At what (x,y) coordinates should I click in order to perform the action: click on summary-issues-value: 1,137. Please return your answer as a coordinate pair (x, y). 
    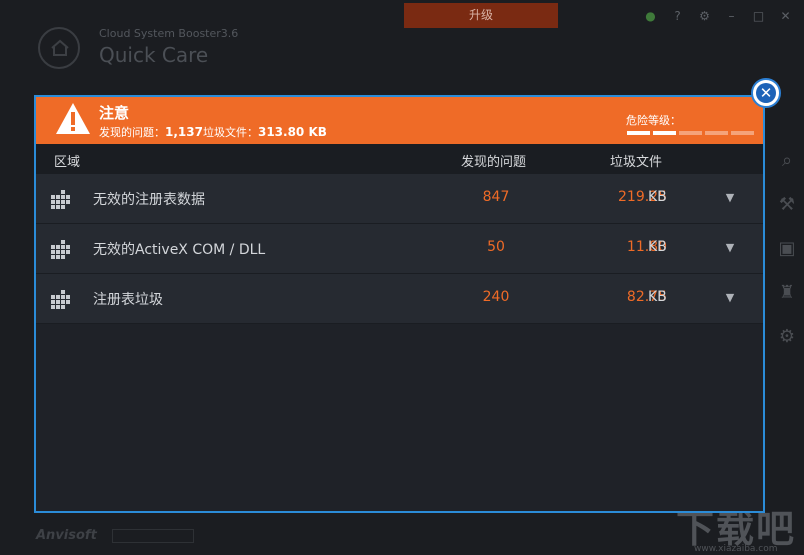
    Looking at the image, I should click on (184, 132).